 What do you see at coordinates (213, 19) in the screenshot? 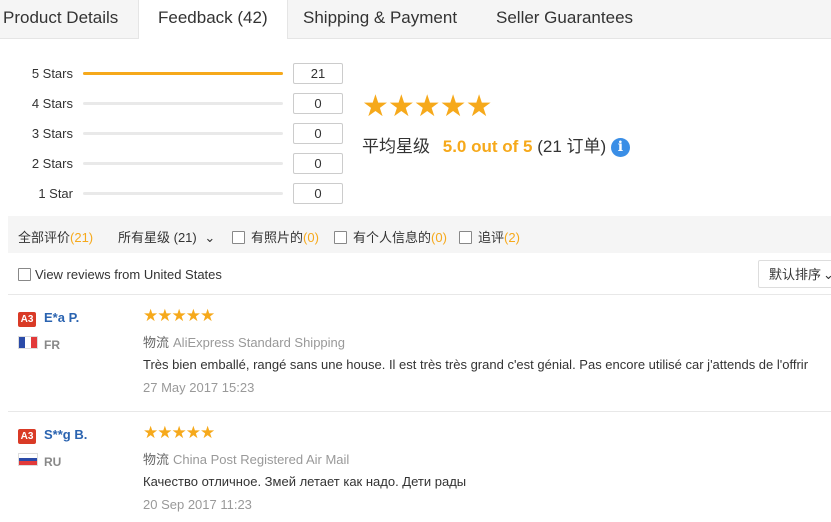
I see `tab-feedback: Feedback (42)` at bounding box center [213, 19].